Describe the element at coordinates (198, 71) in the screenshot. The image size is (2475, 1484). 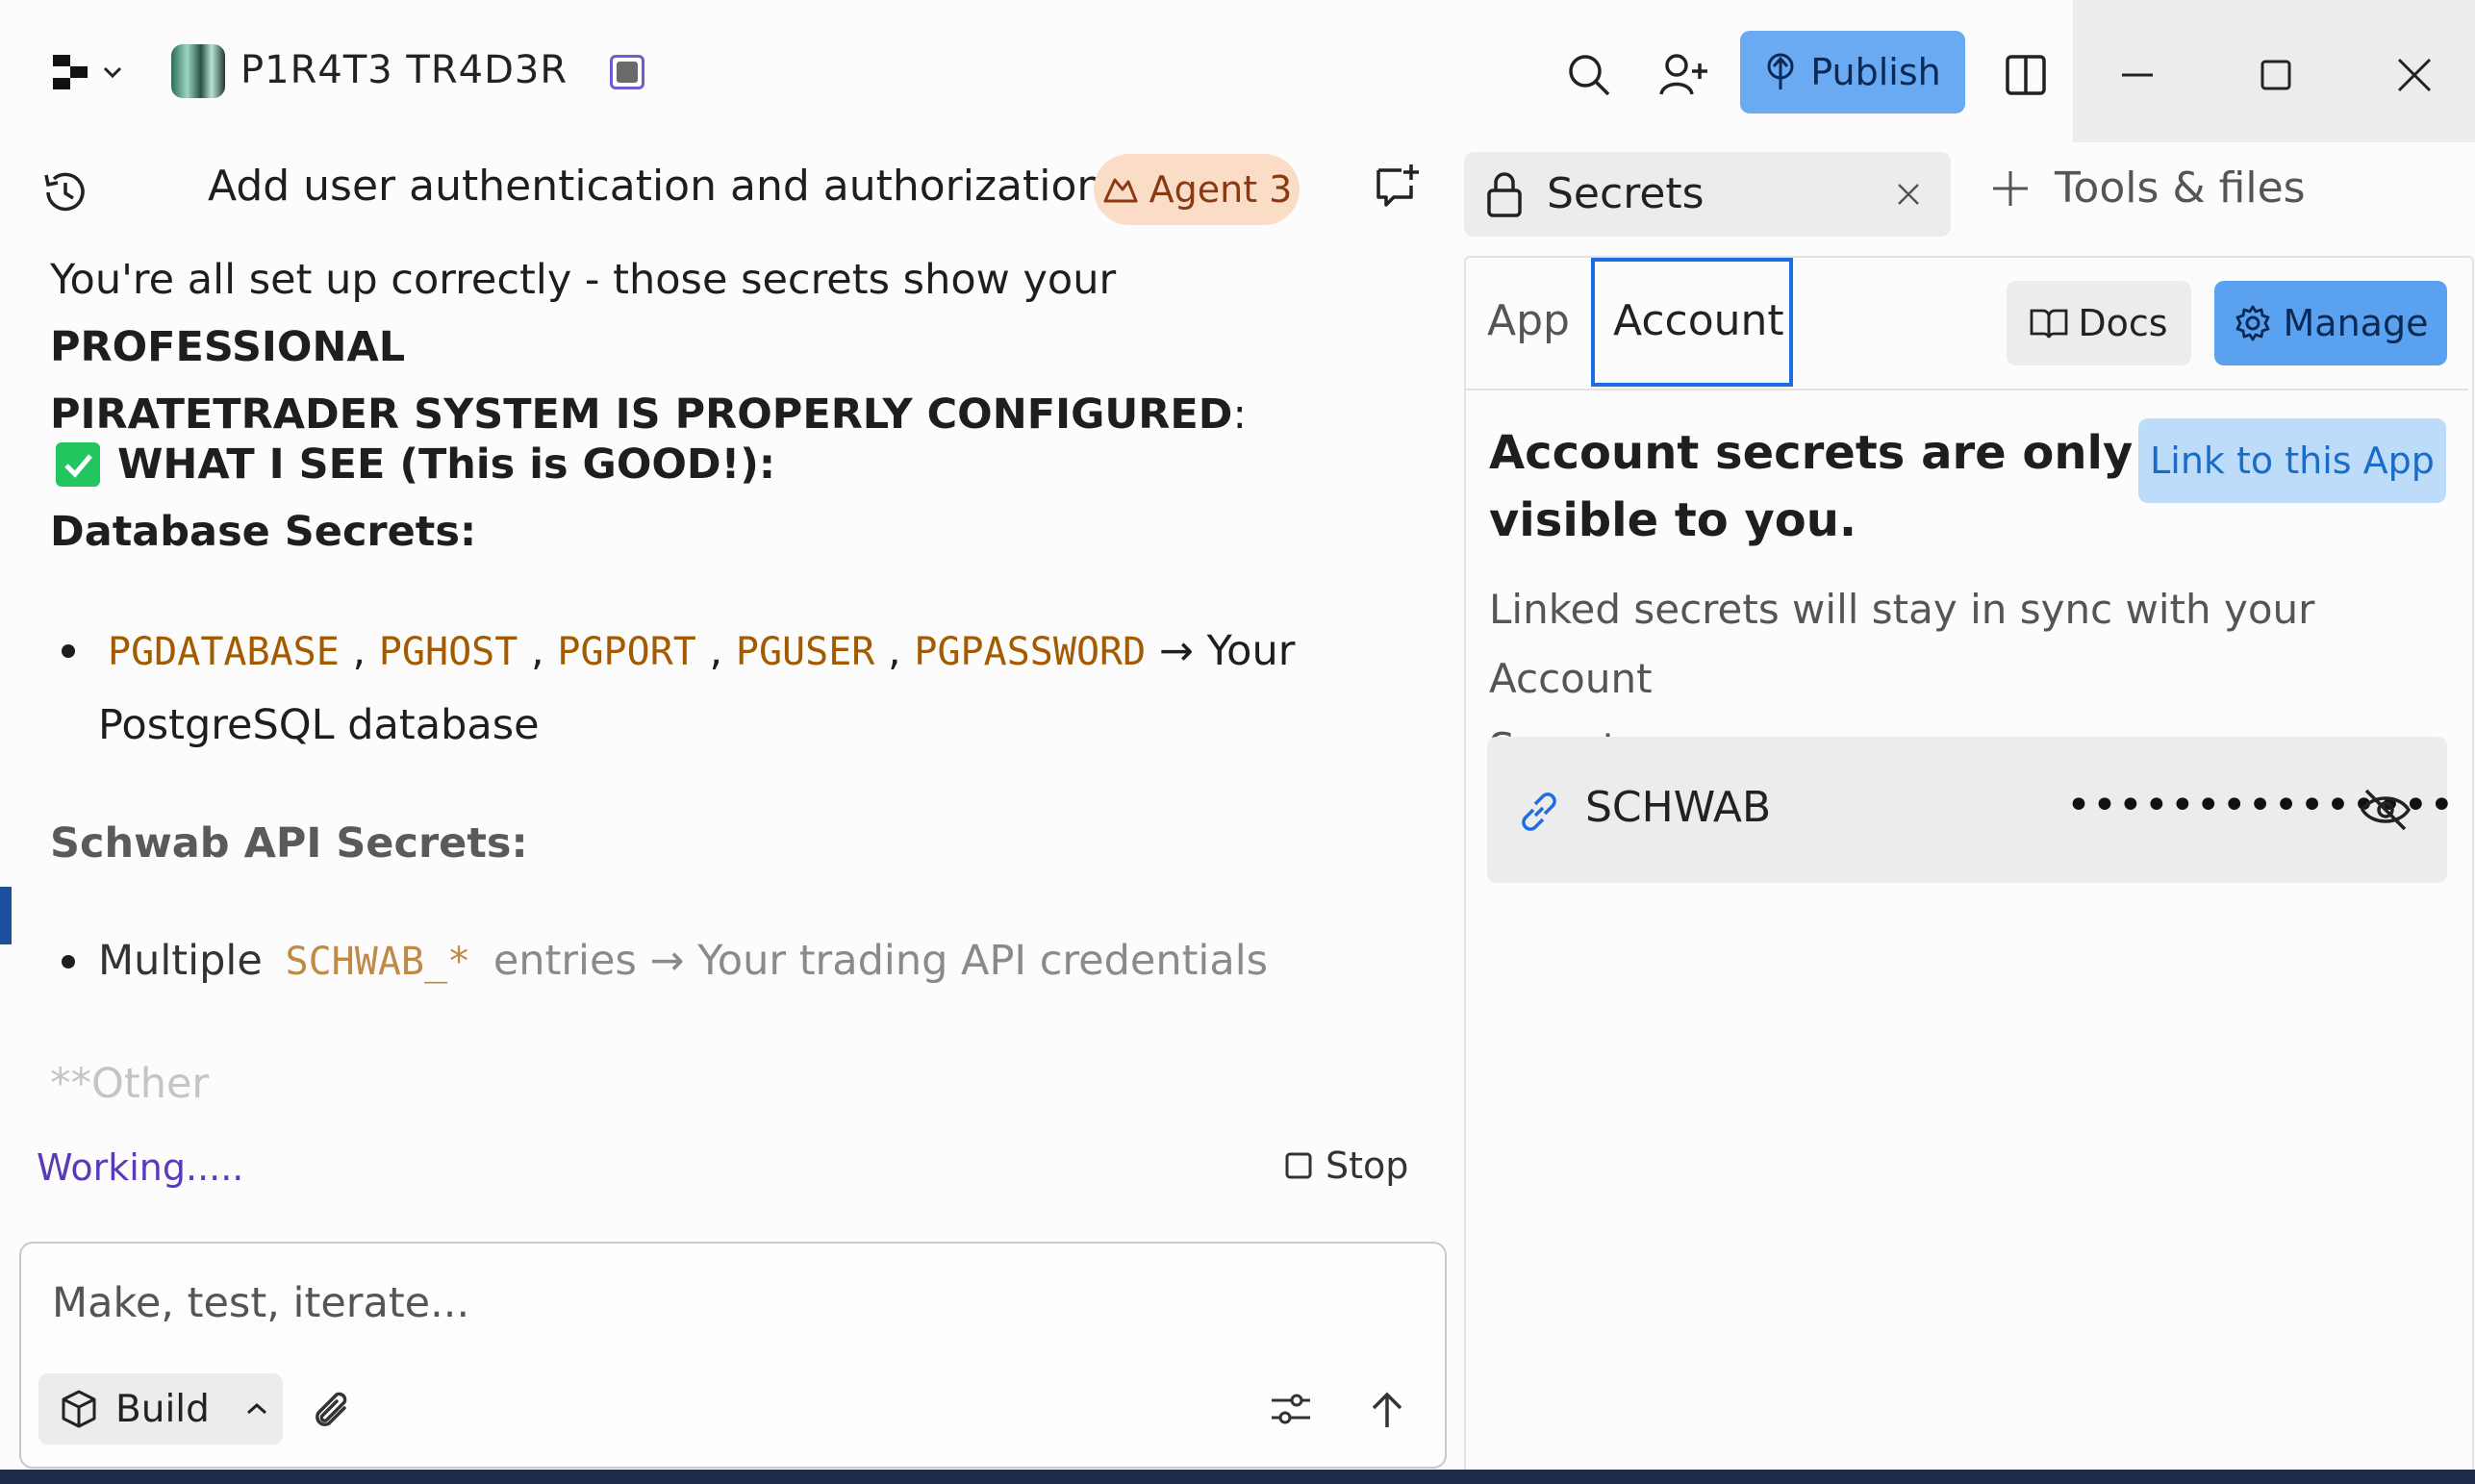
I see `app-avatar` at that location.